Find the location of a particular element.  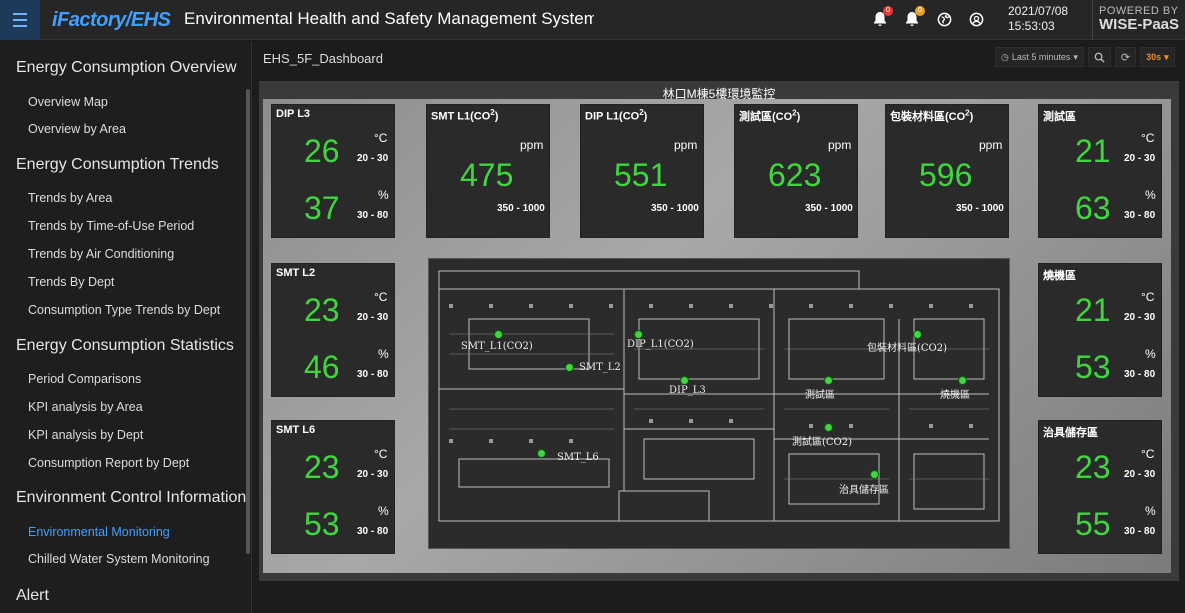

zoom-icon is located at coordinates (1099, 57).